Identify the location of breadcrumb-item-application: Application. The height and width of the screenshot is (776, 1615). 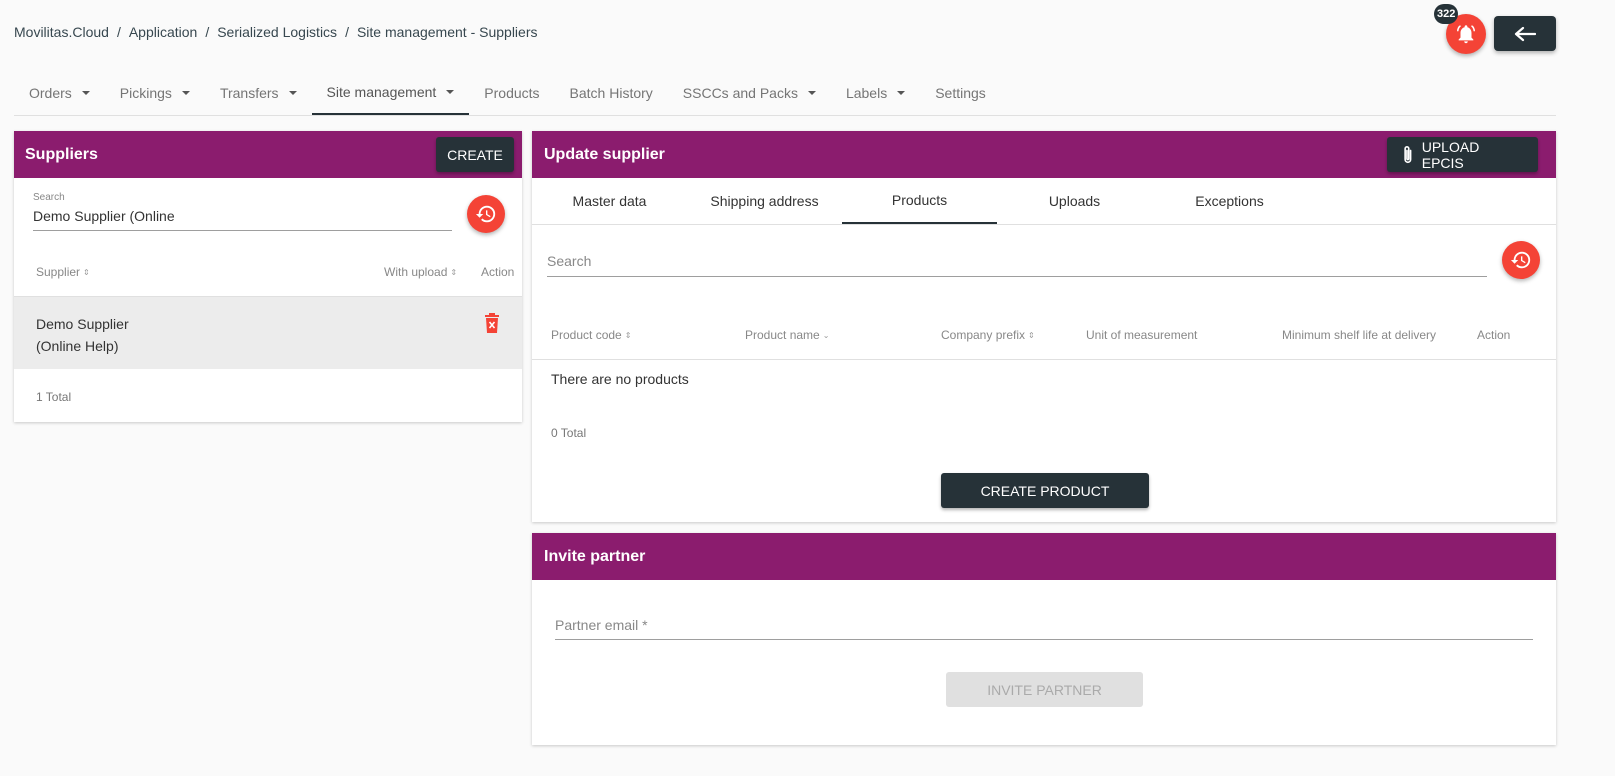
(163, 32).